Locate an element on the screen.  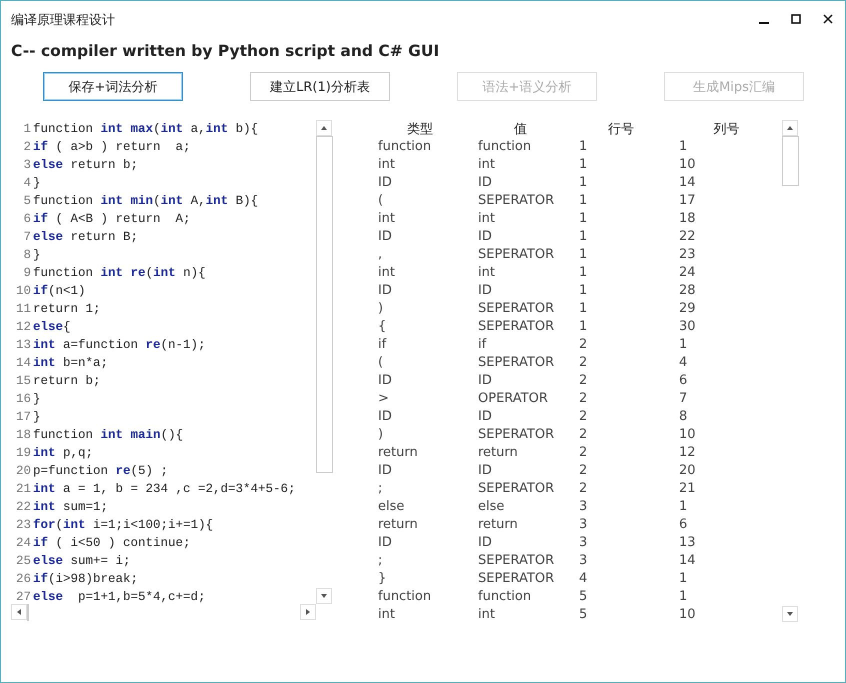
action-button: 建立LR(1)分析表 is located at coordinates (320, 86).